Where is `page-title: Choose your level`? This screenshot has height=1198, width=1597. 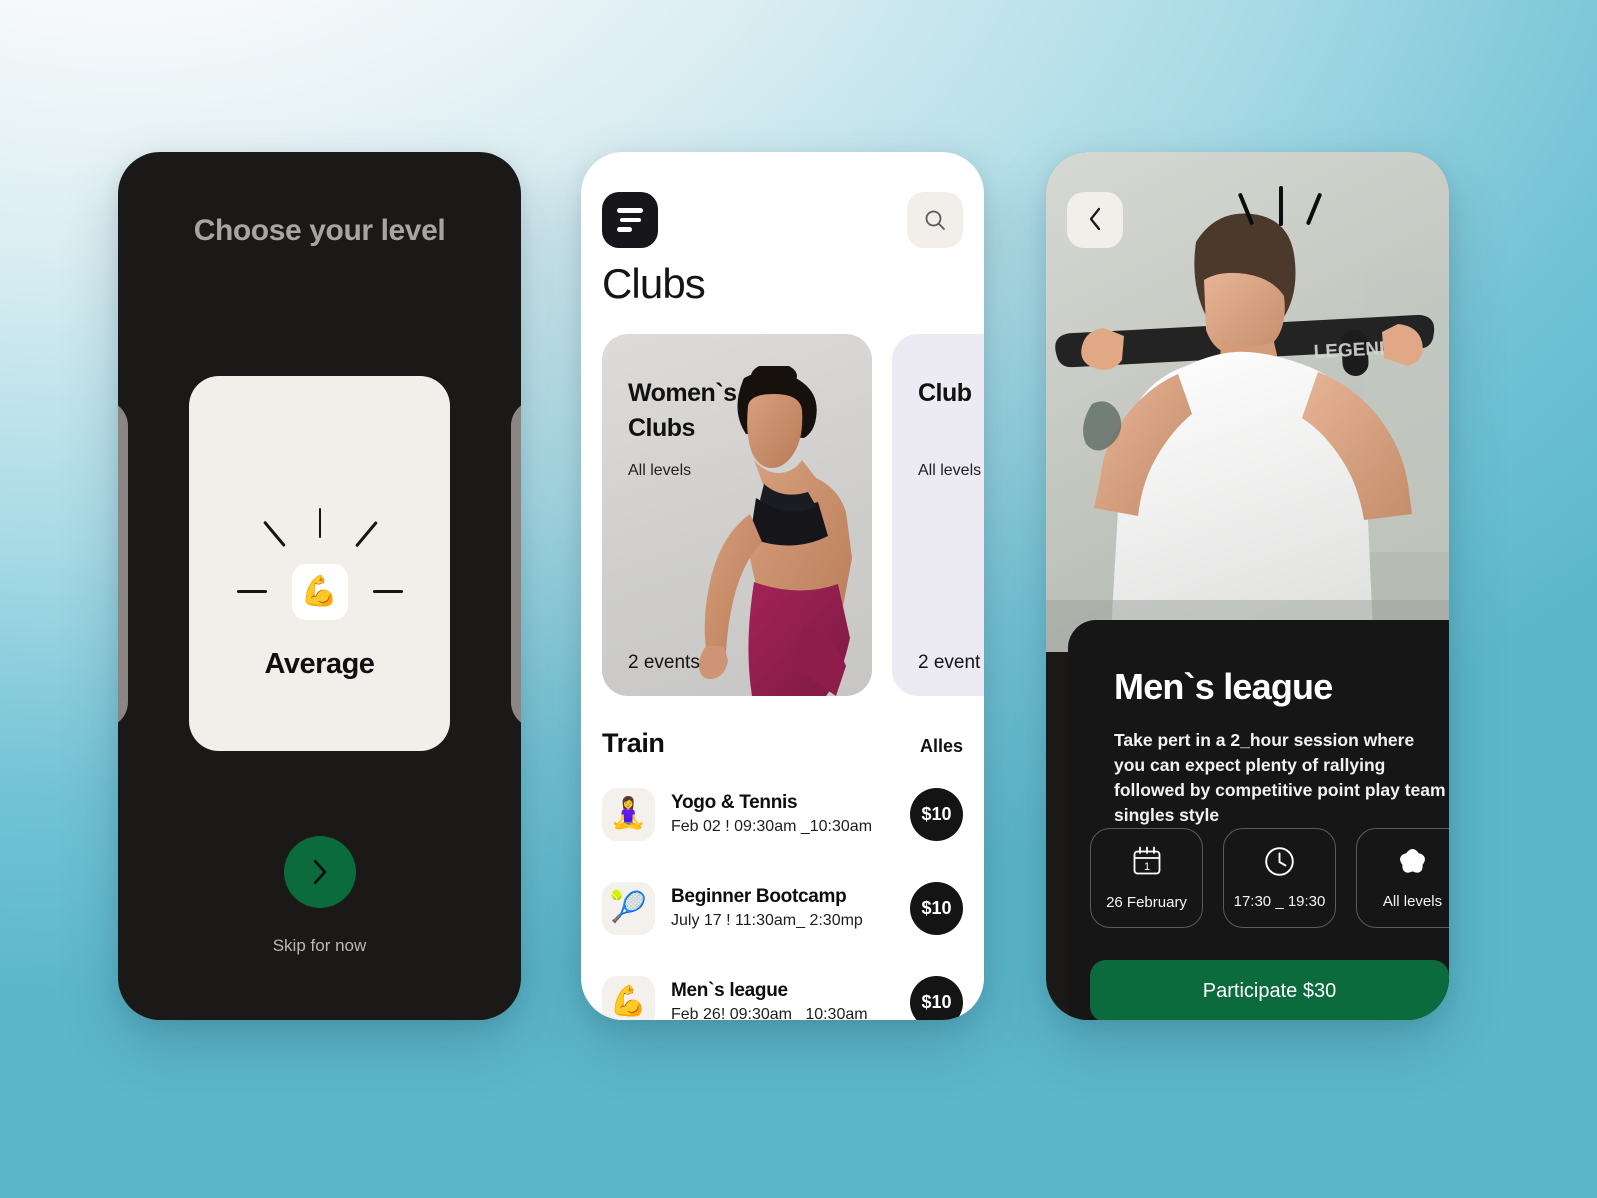 page-title: Choose your level is located at coordinates (319, 230).